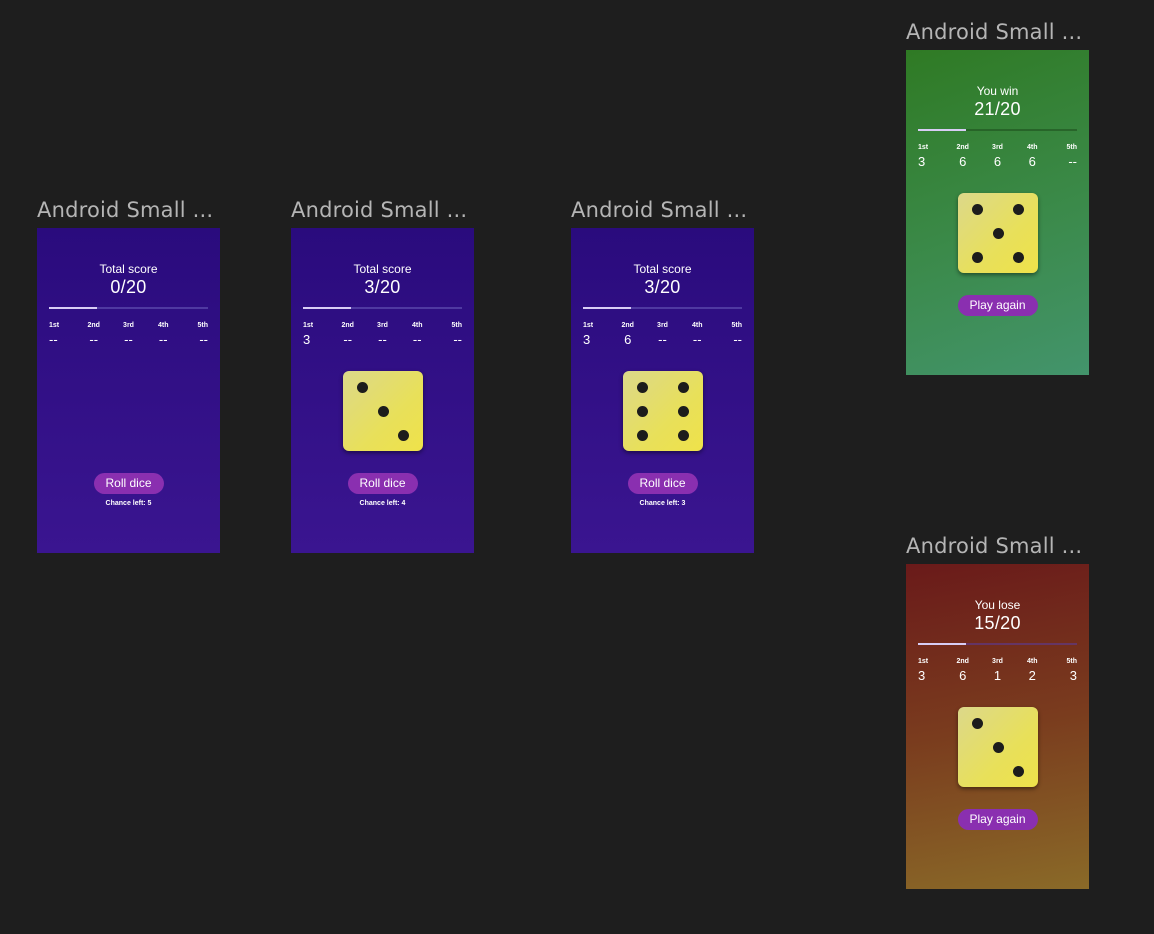 The height and width of the screenshot is (934, 1154). I want to click on turn-item: 3rd 6, so click(998, 156).